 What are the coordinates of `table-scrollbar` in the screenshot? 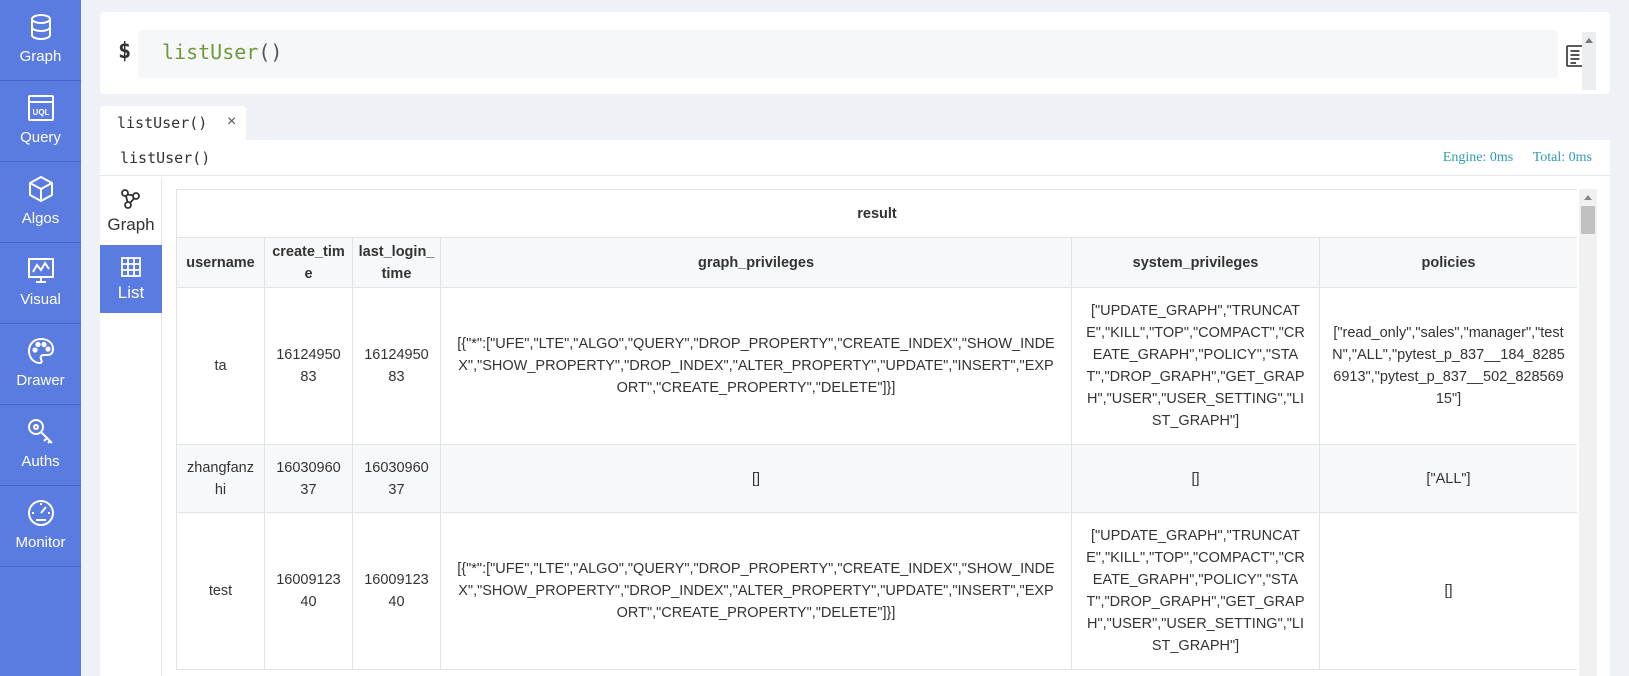 It's located at (1588, 432).